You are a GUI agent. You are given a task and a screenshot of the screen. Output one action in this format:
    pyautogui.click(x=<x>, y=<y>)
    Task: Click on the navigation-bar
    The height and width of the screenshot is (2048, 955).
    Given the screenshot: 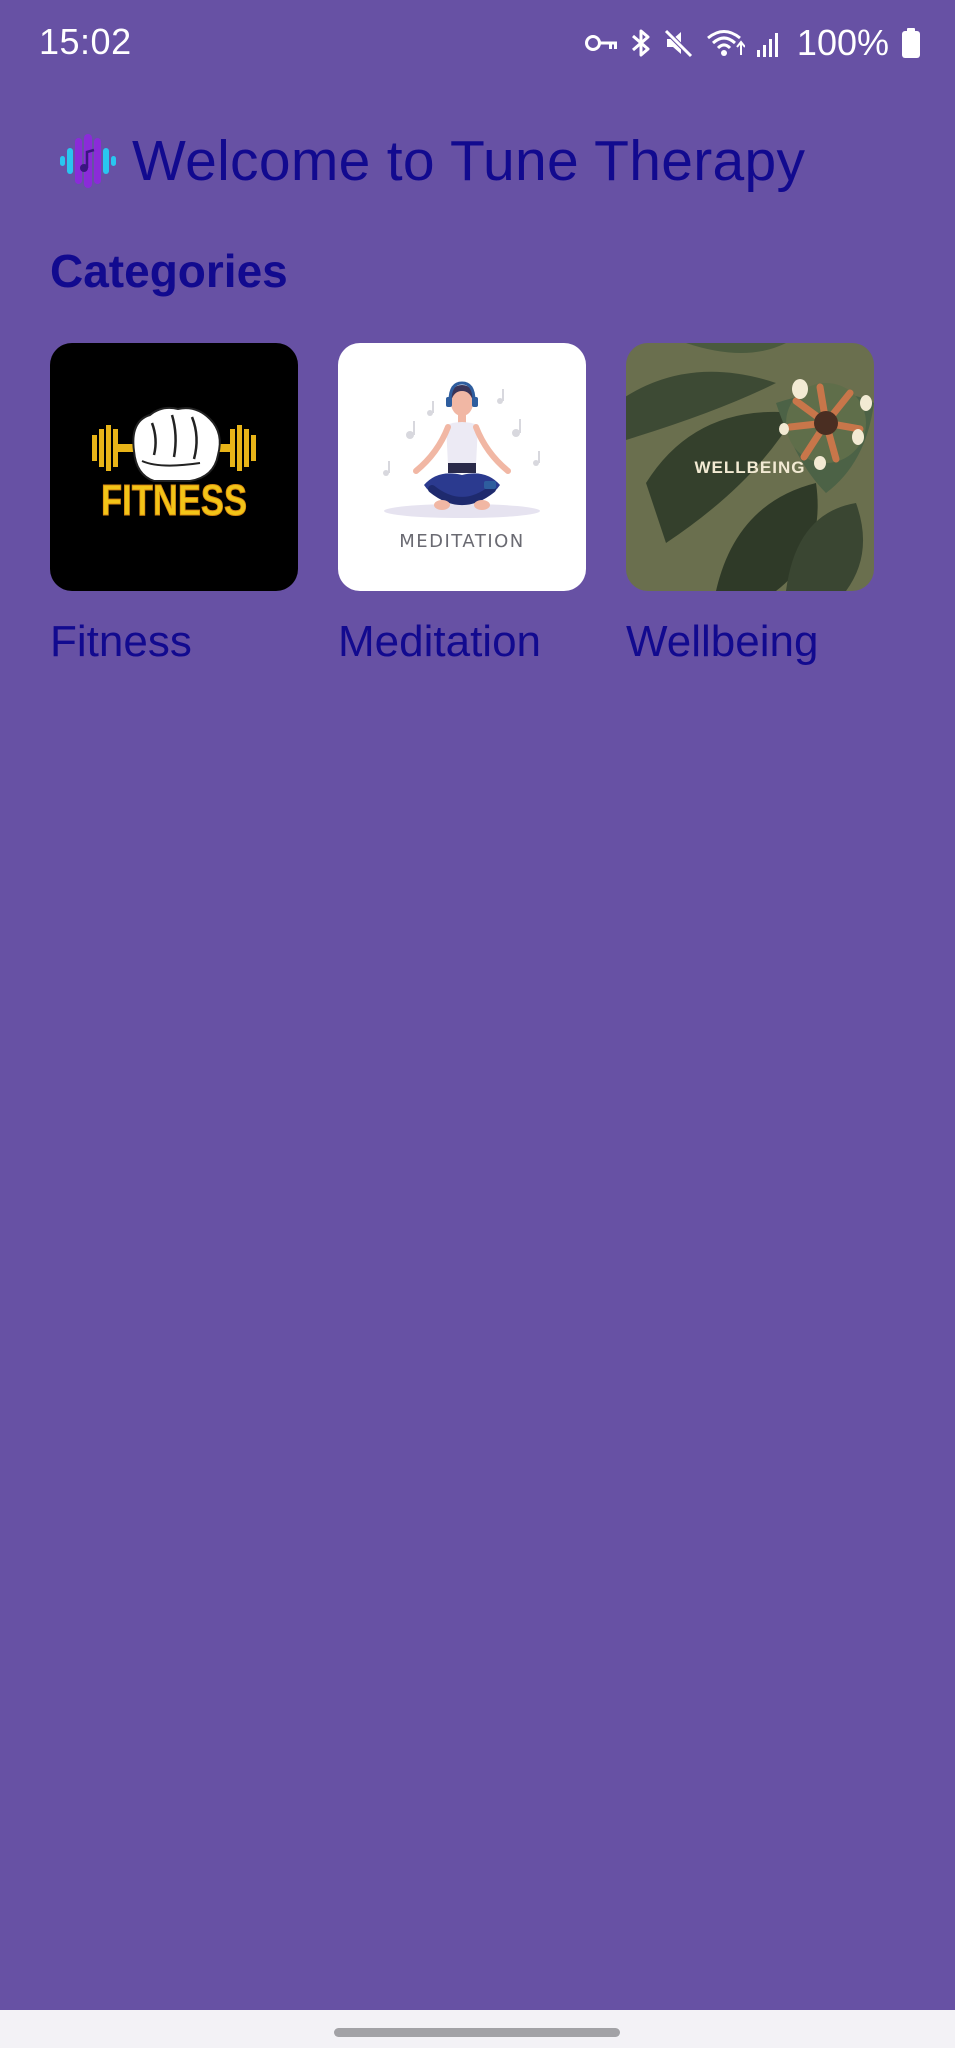 What is the action you would take?
    pyautogui.click(x=477, y=2029)
    